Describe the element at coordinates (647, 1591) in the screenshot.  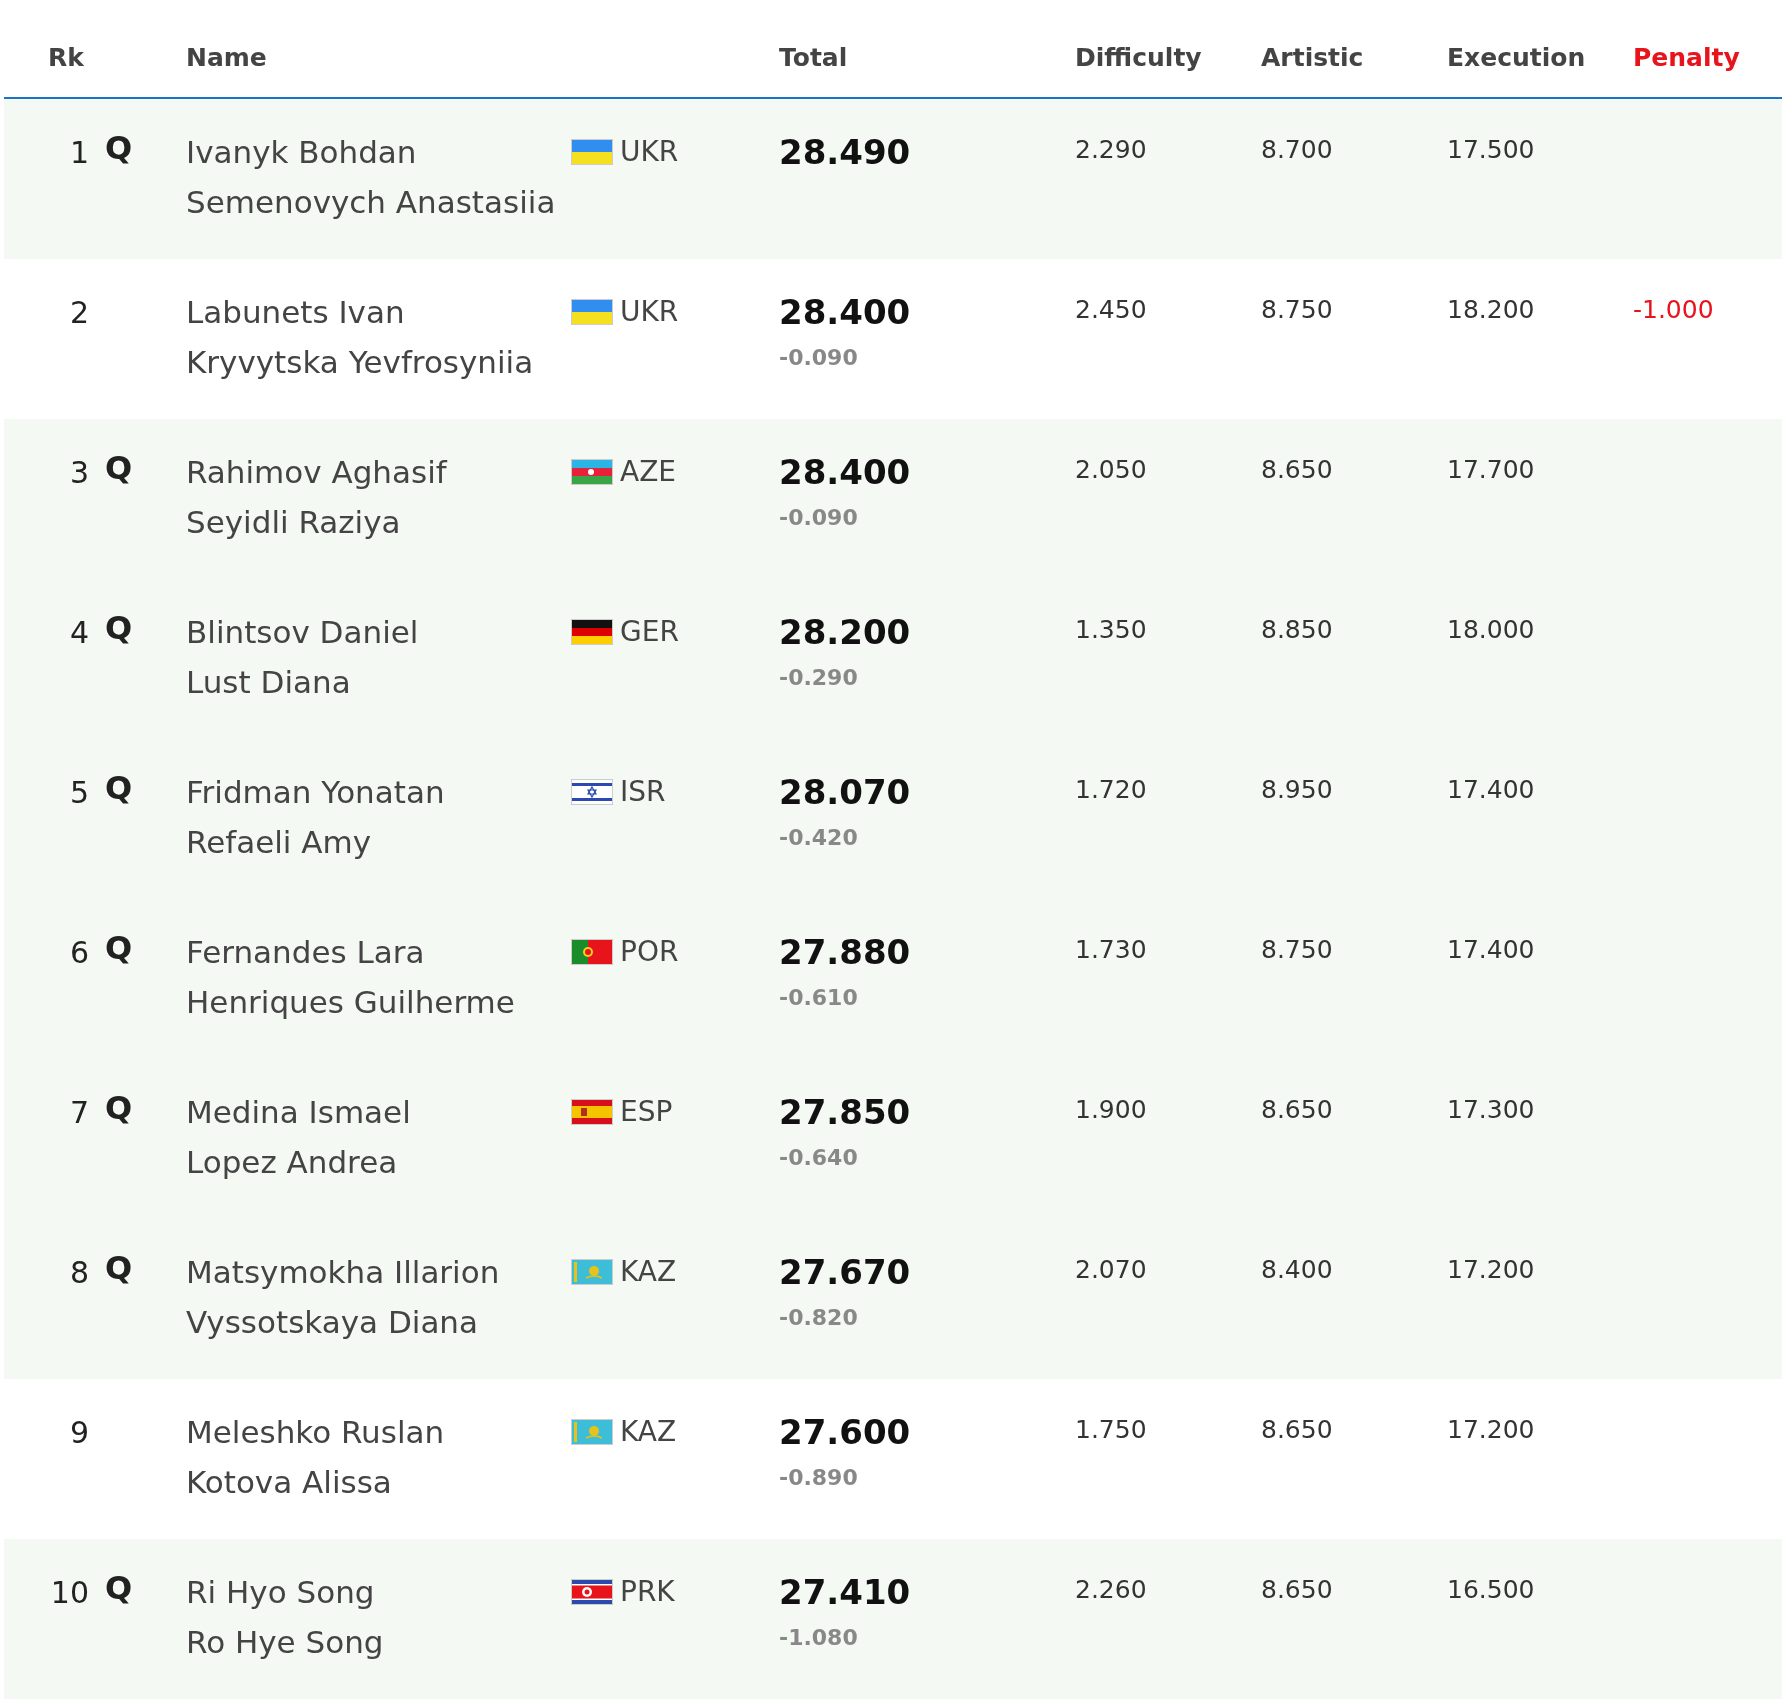
I see `country-code: PRK` at that location.